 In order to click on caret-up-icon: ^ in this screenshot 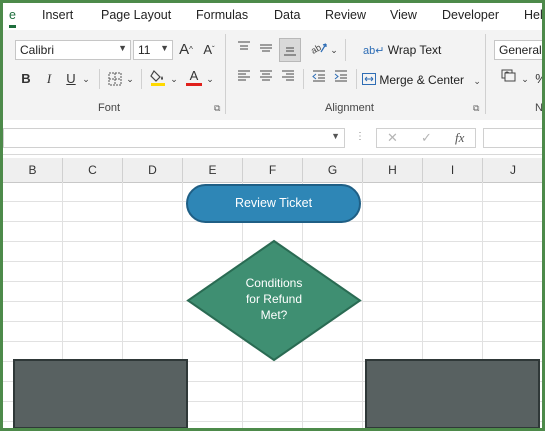, I will do `click(191, 49)`.